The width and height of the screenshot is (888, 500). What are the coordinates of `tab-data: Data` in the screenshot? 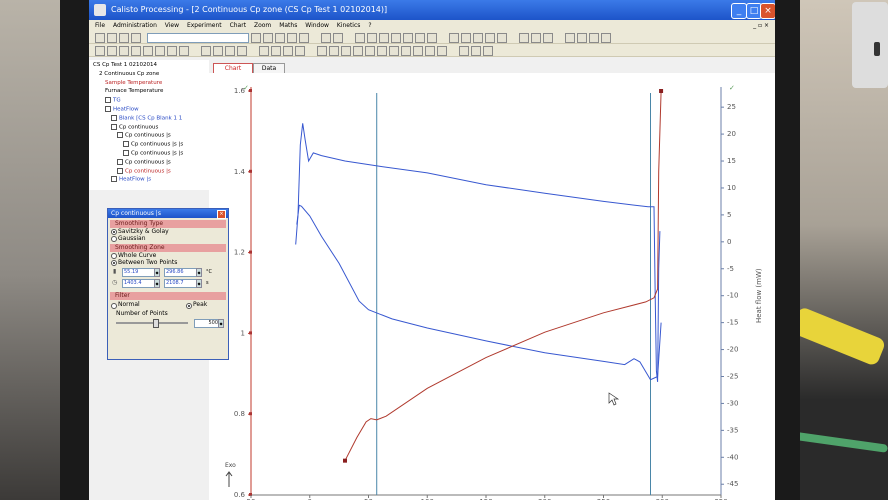 It's located at (269, 68).